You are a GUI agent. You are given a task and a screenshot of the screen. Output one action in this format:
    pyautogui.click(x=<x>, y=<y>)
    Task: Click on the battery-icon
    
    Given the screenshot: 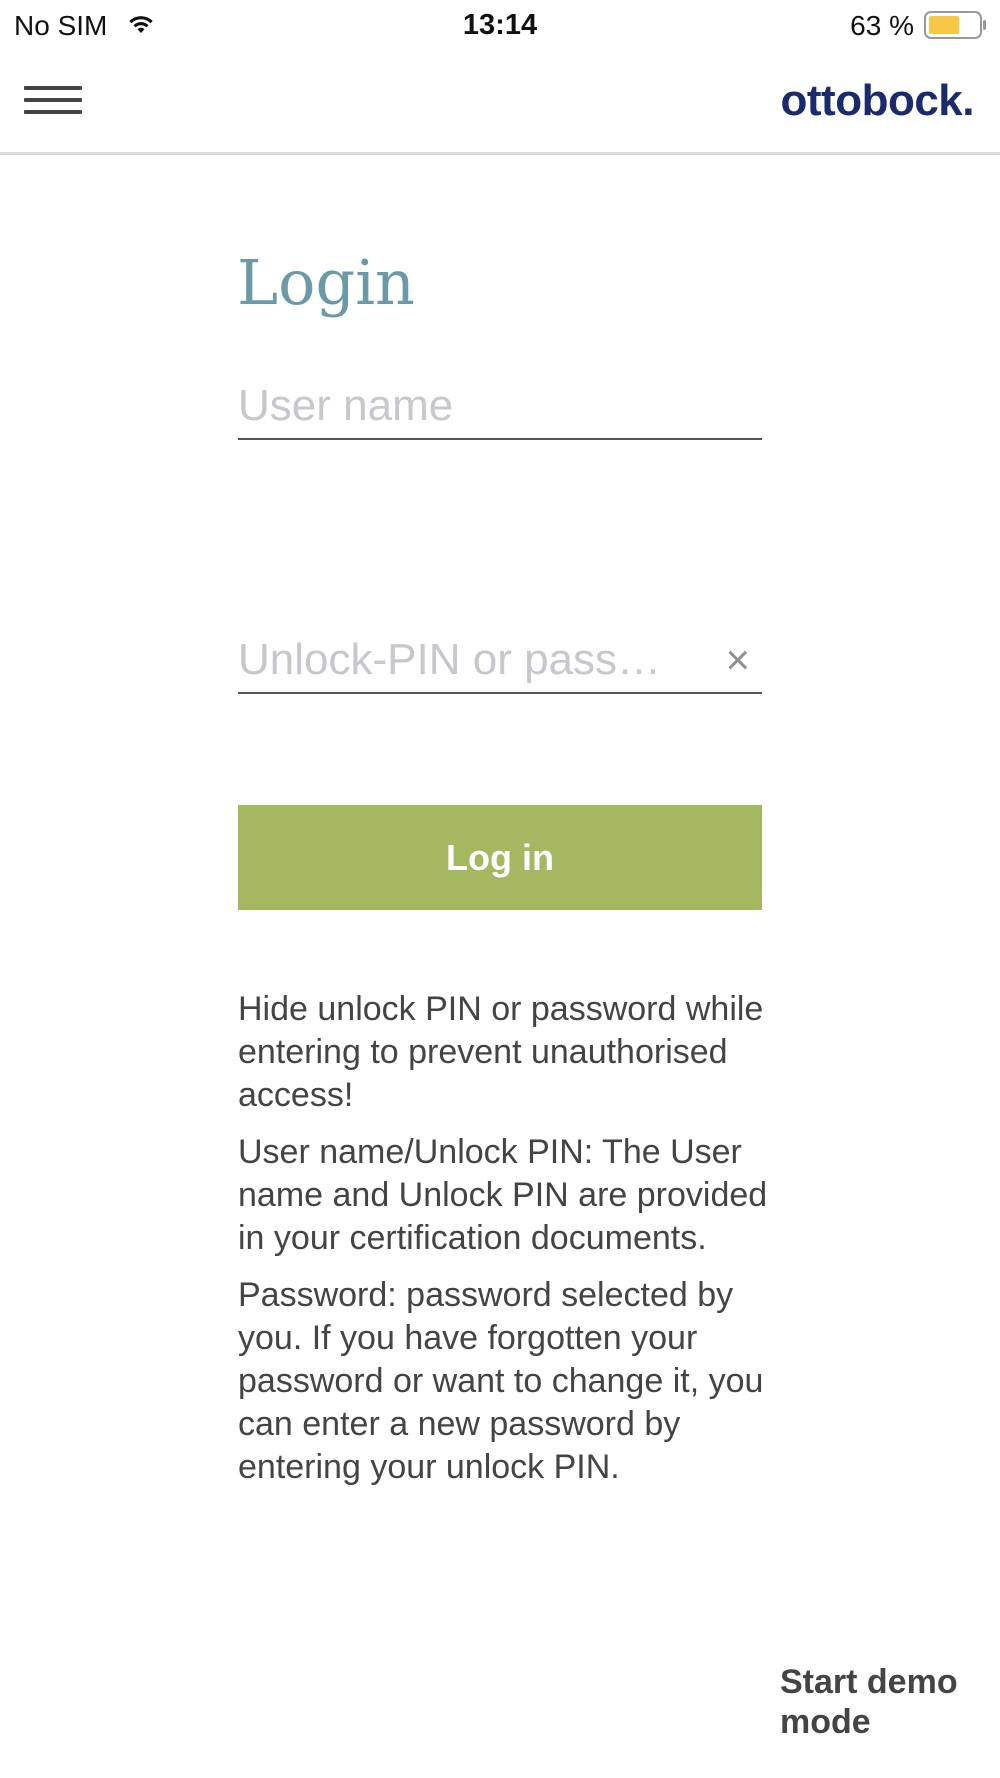 What is the action you would take?
    pyautogui.click(x=955, y=25)
    